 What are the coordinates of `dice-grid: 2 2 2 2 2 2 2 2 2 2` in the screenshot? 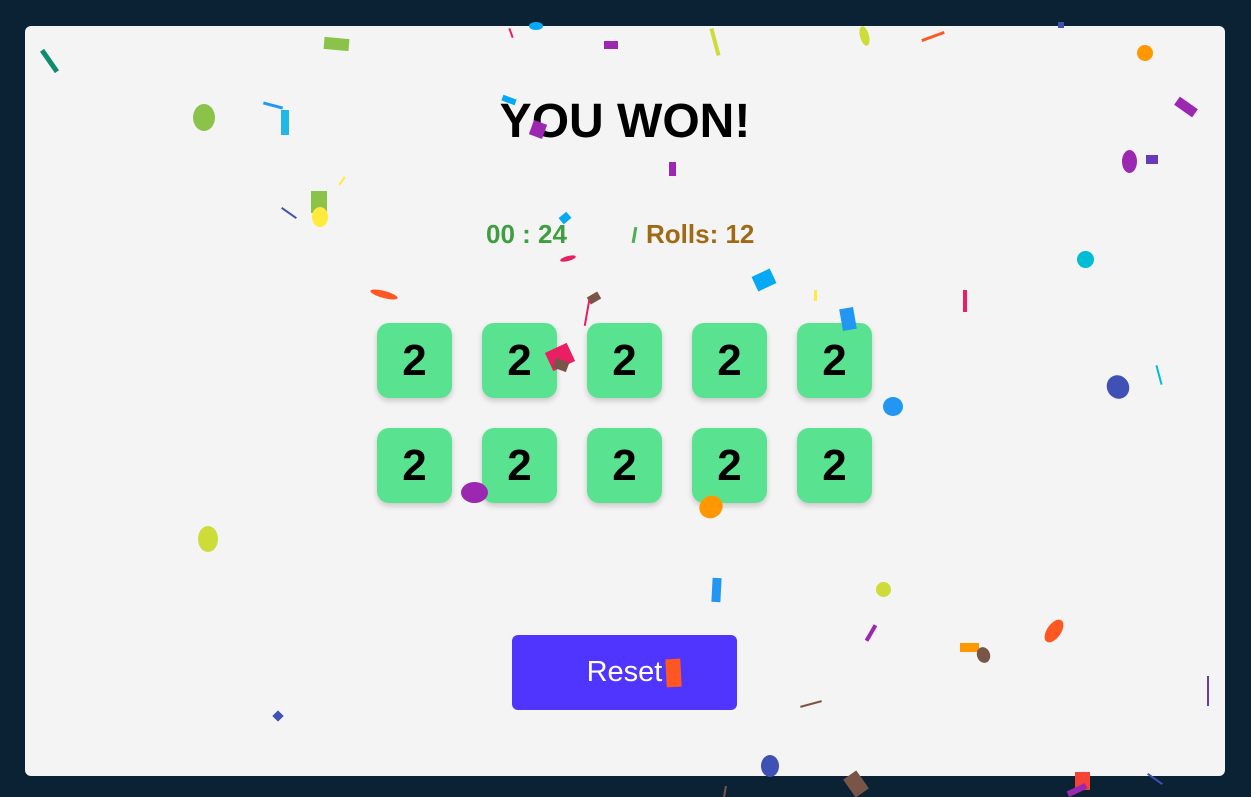 It's located at (624, 413).